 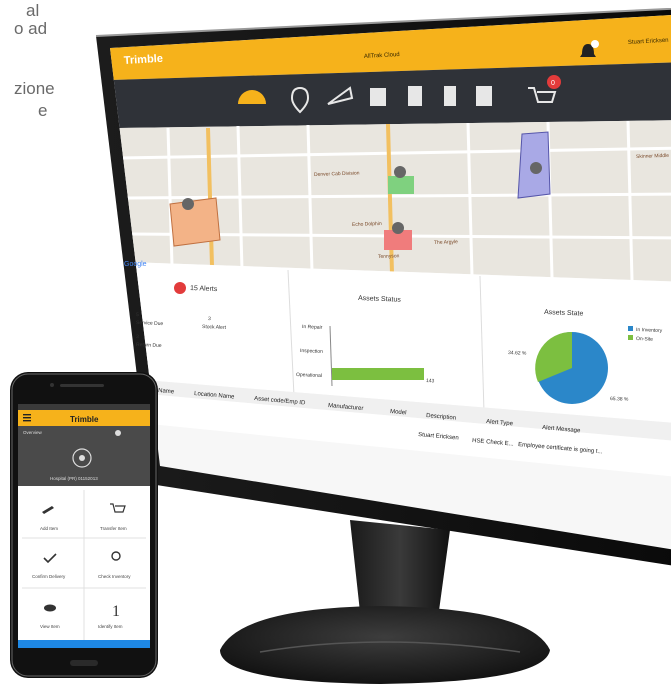 I want to click on alert-label: Service Due, so click(x=150, y=323).